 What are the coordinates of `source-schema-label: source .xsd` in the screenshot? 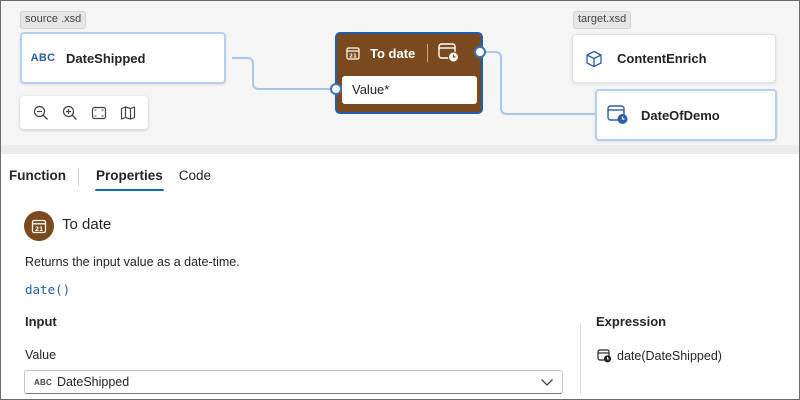 It's located at (53, 20).